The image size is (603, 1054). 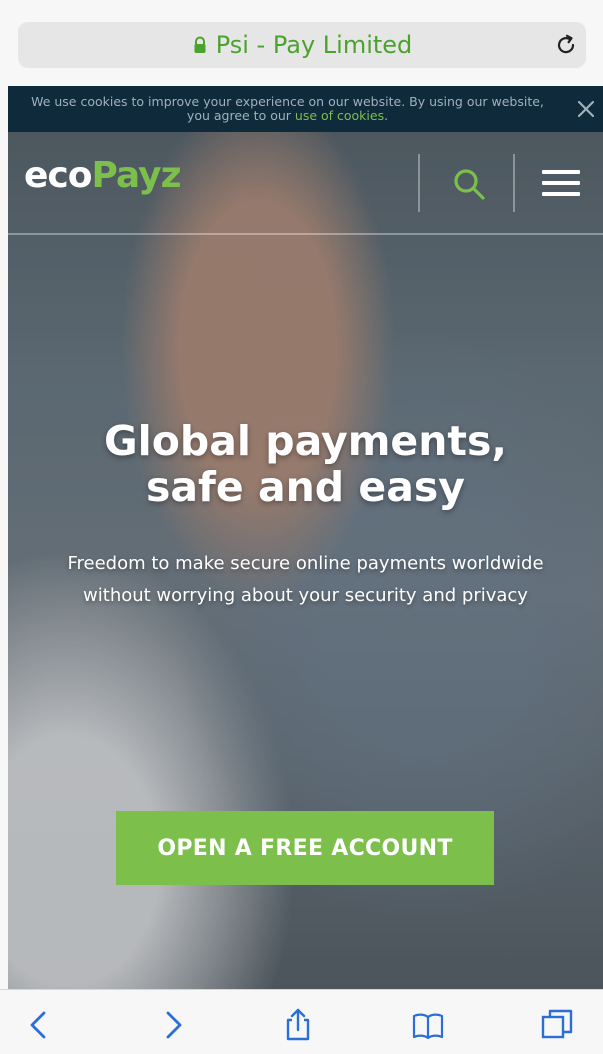 What do you see at coordinates (586, 109) in the screenshot?
I see `close-icon` at bounding box center [586, 109].